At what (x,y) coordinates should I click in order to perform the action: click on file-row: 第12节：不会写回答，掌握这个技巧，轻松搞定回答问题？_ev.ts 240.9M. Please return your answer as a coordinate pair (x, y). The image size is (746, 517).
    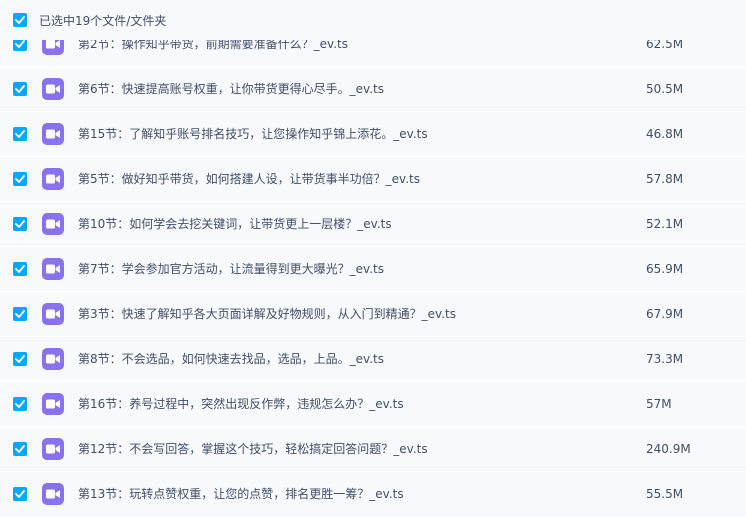
    Looking at the image, I should click on (373, 449).